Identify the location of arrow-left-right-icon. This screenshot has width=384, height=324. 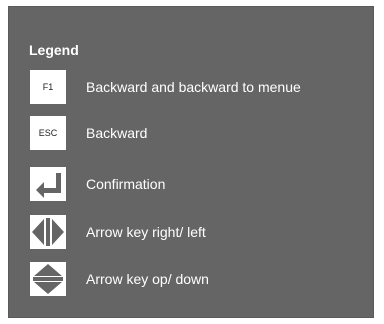
(48, 232).